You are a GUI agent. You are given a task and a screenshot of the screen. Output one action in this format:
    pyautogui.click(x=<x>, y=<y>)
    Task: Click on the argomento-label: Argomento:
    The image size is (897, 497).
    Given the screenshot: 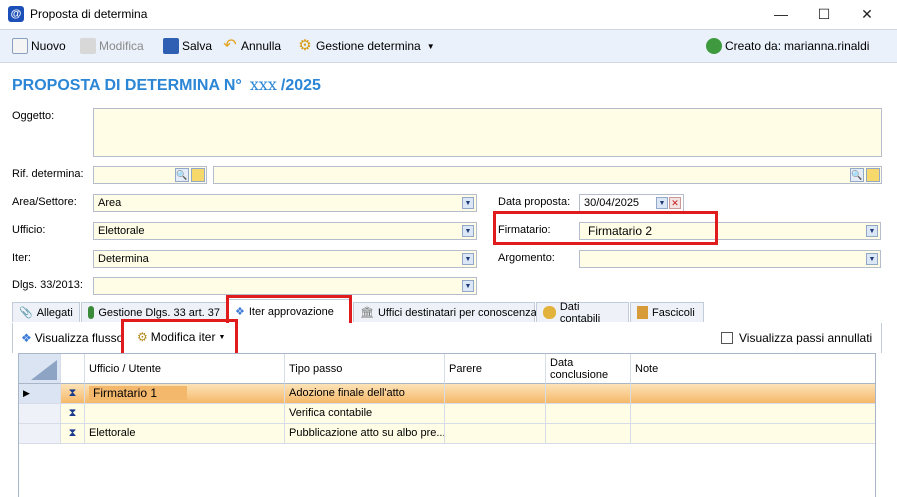 What is the action you would take?
    pyautogui.click(x=526, y=258)
    